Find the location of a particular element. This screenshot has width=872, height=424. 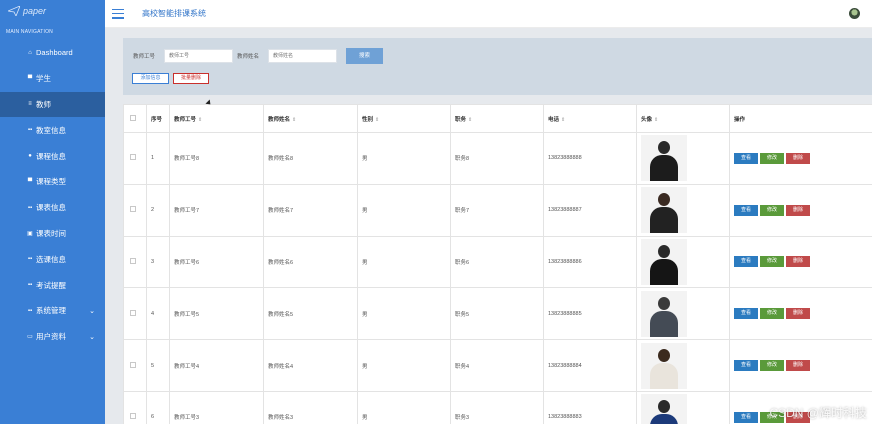

col-header-phone: 电话 ⇕ is located at coordinates (590, 118).